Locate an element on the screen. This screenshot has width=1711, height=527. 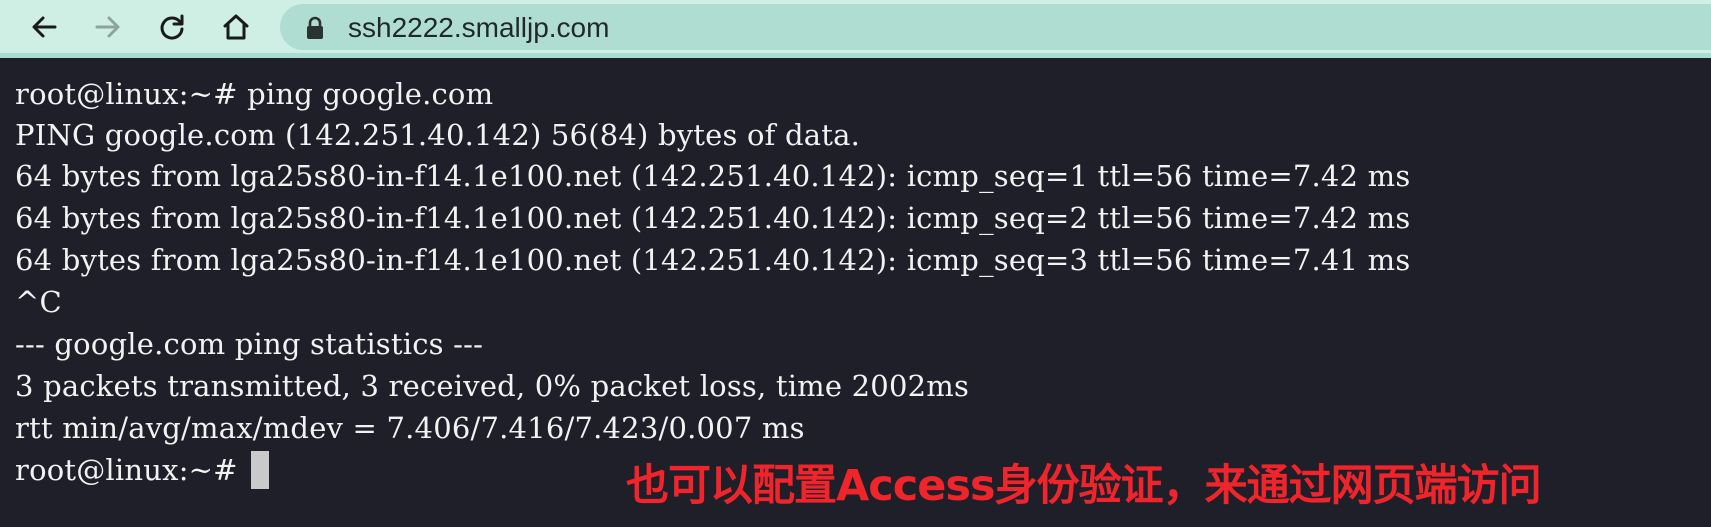
terminal-prompt: root@linux:~# is located at coordinates (131, 470).